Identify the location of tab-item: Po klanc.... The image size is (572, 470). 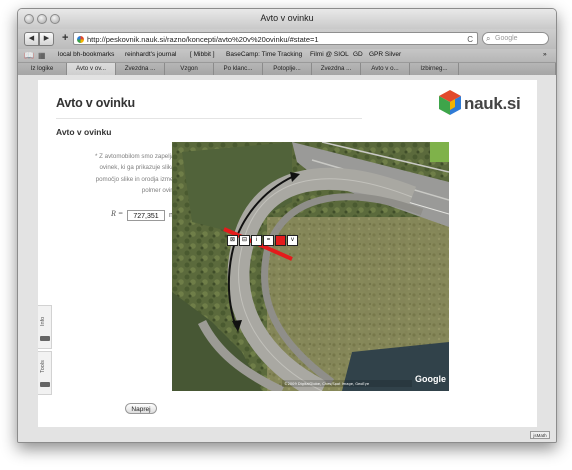
(238, 69).